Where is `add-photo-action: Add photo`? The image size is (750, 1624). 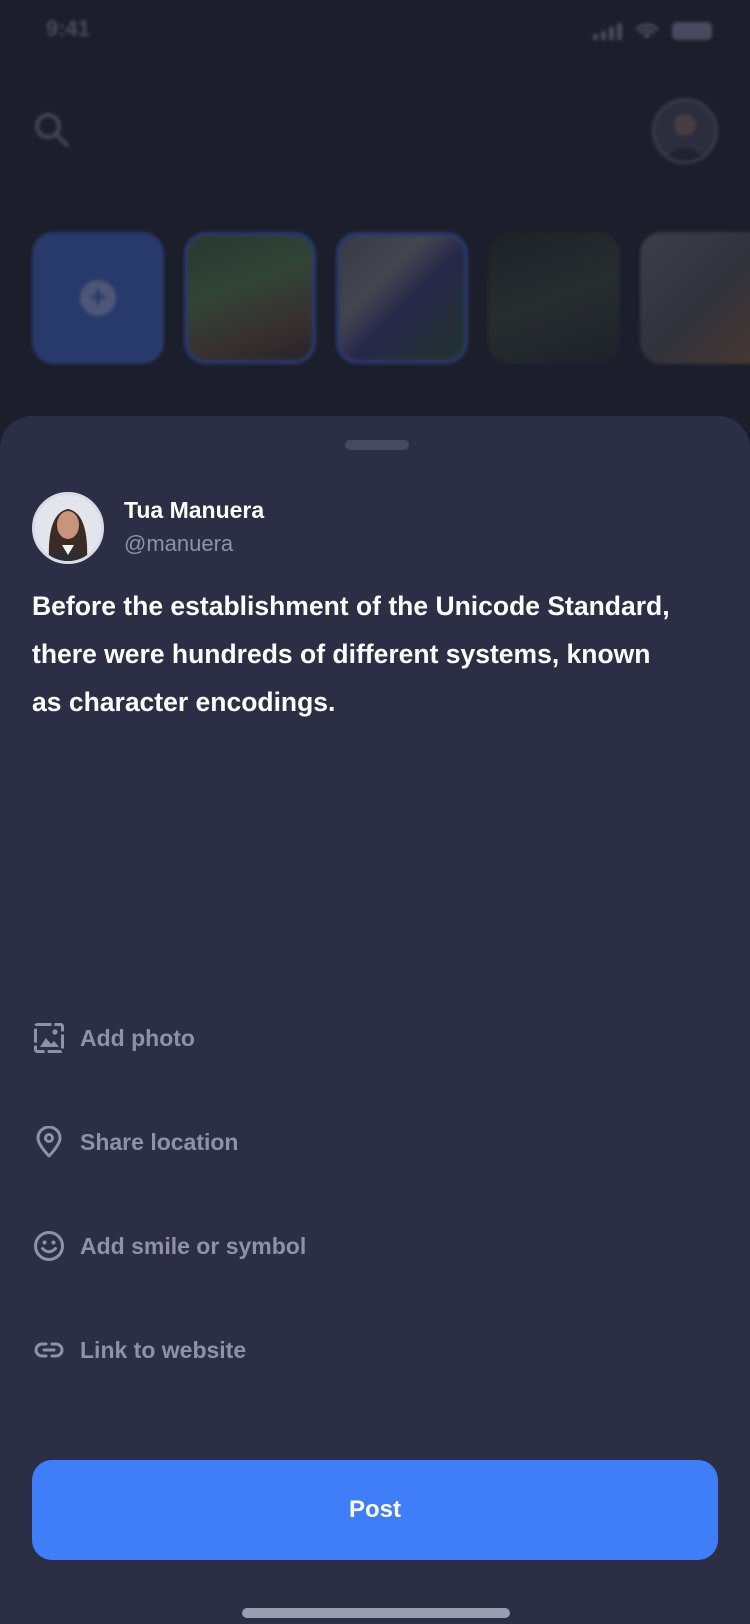 add-photo-action: Add photo is located at coordinates (169, 1038).